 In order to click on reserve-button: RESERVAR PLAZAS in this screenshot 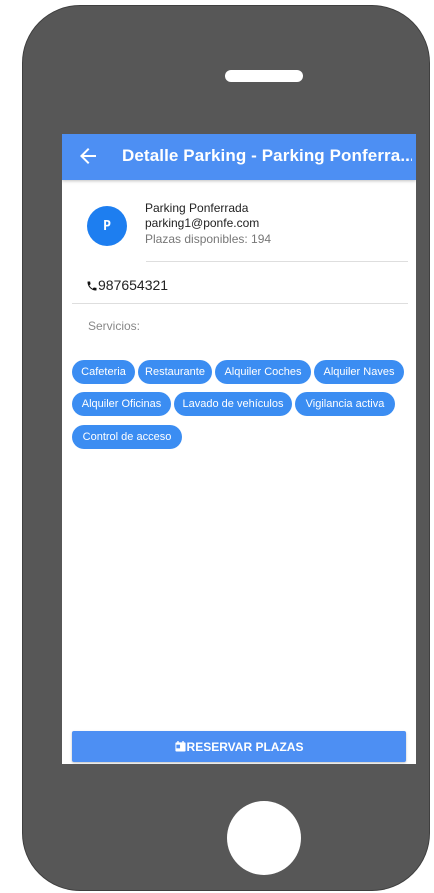, I will do `click(239, 746)`.